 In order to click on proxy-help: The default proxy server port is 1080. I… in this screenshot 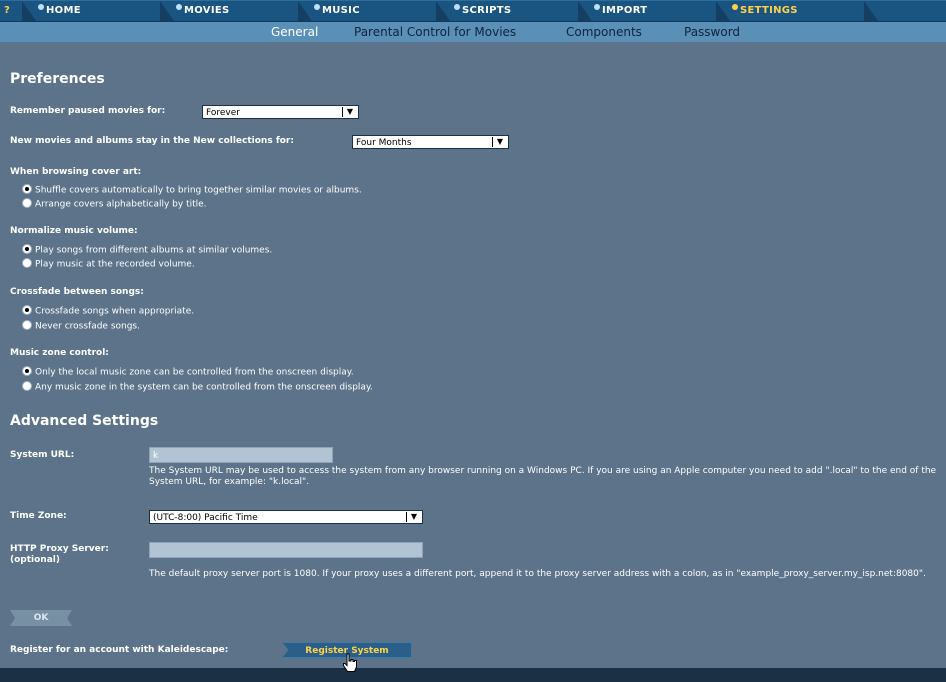, I will do `click(537, 574)`.